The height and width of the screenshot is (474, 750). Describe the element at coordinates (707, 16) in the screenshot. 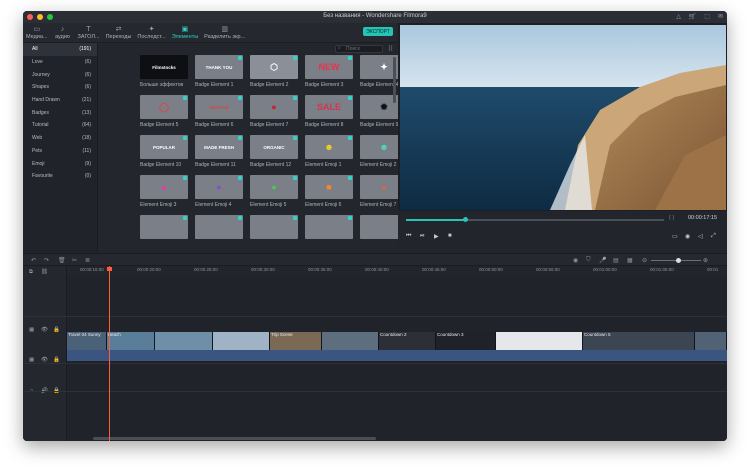

I see `window-icon: ⬚` at that location.